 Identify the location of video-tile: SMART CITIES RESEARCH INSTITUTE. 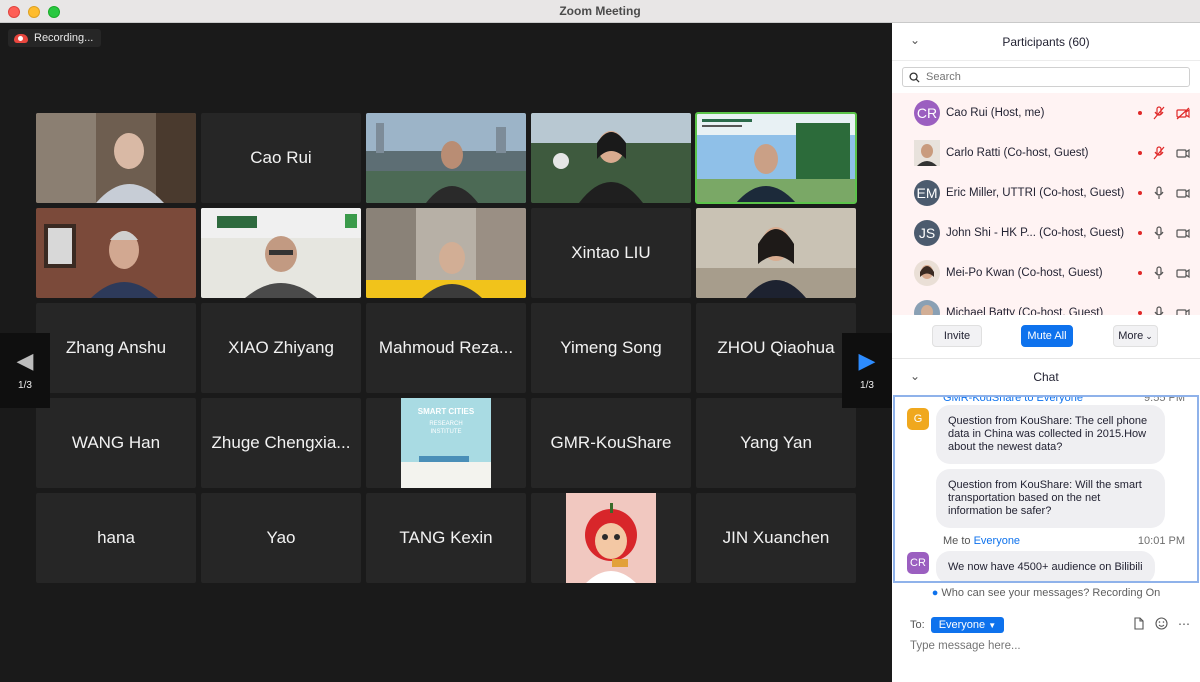
(446, 443).